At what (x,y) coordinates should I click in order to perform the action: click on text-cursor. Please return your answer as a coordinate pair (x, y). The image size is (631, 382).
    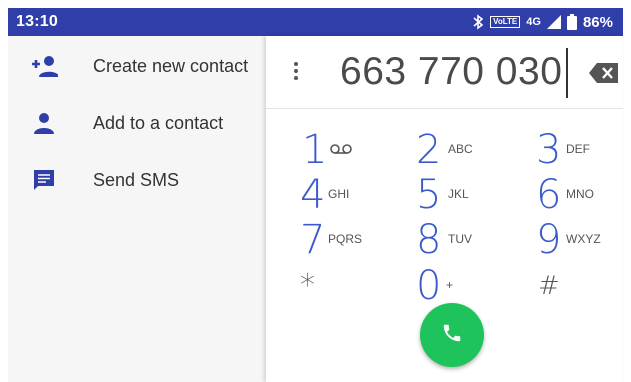
    Looking at the image, I should click on (567, 73).